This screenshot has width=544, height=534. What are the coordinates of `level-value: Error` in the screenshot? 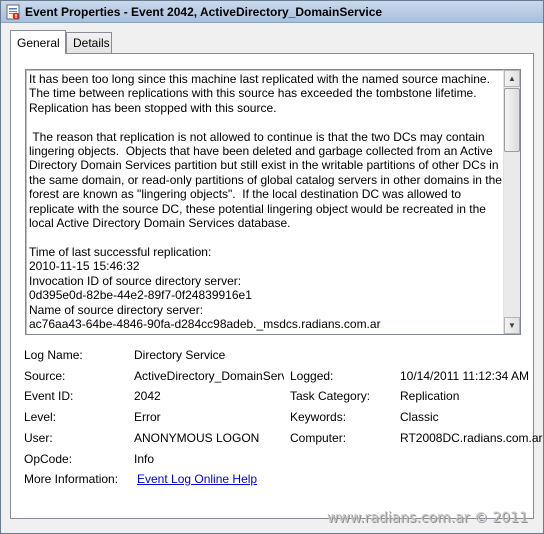 It's located at (147, 417).